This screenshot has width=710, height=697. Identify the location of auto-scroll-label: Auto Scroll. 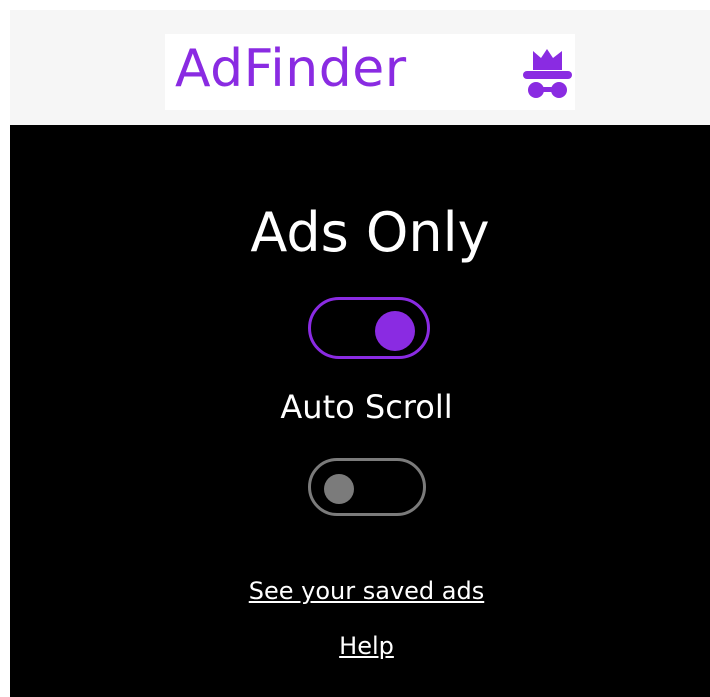
(366, 407).